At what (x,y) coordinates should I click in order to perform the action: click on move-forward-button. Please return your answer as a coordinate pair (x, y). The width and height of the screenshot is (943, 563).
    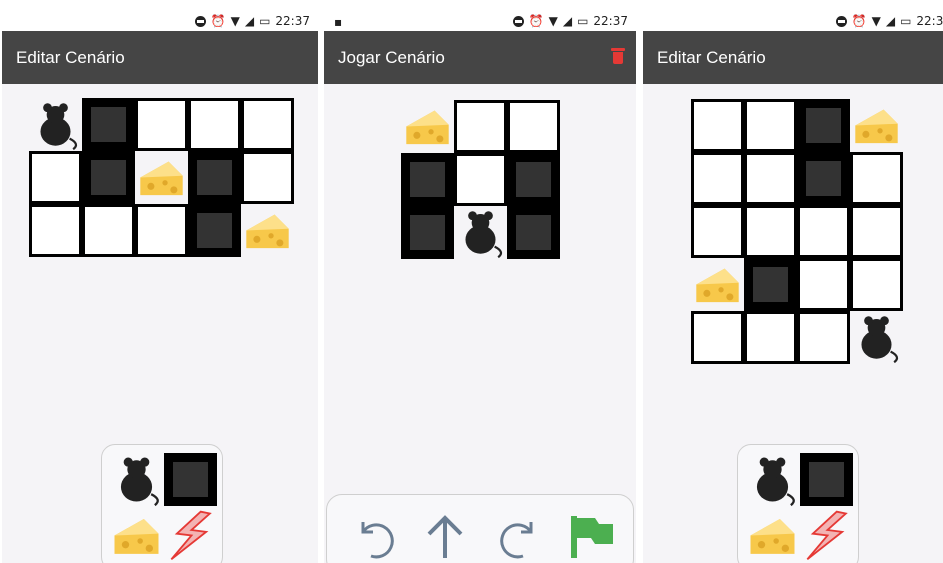
    Looking at the image, I should click on (445, 536).